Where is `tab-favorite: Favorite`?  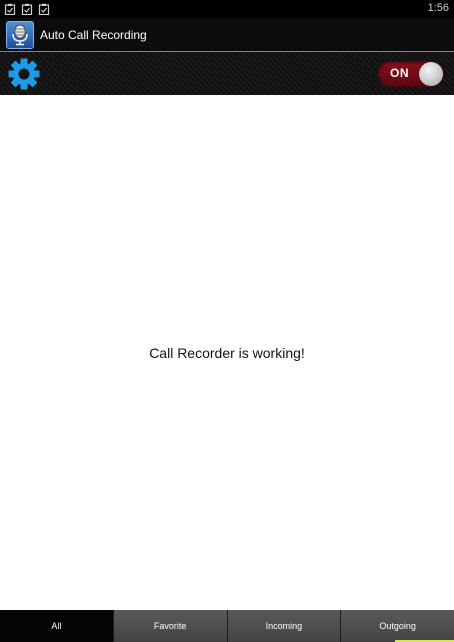 tab-favorite: Favorite is located at coordinates (169, 626).